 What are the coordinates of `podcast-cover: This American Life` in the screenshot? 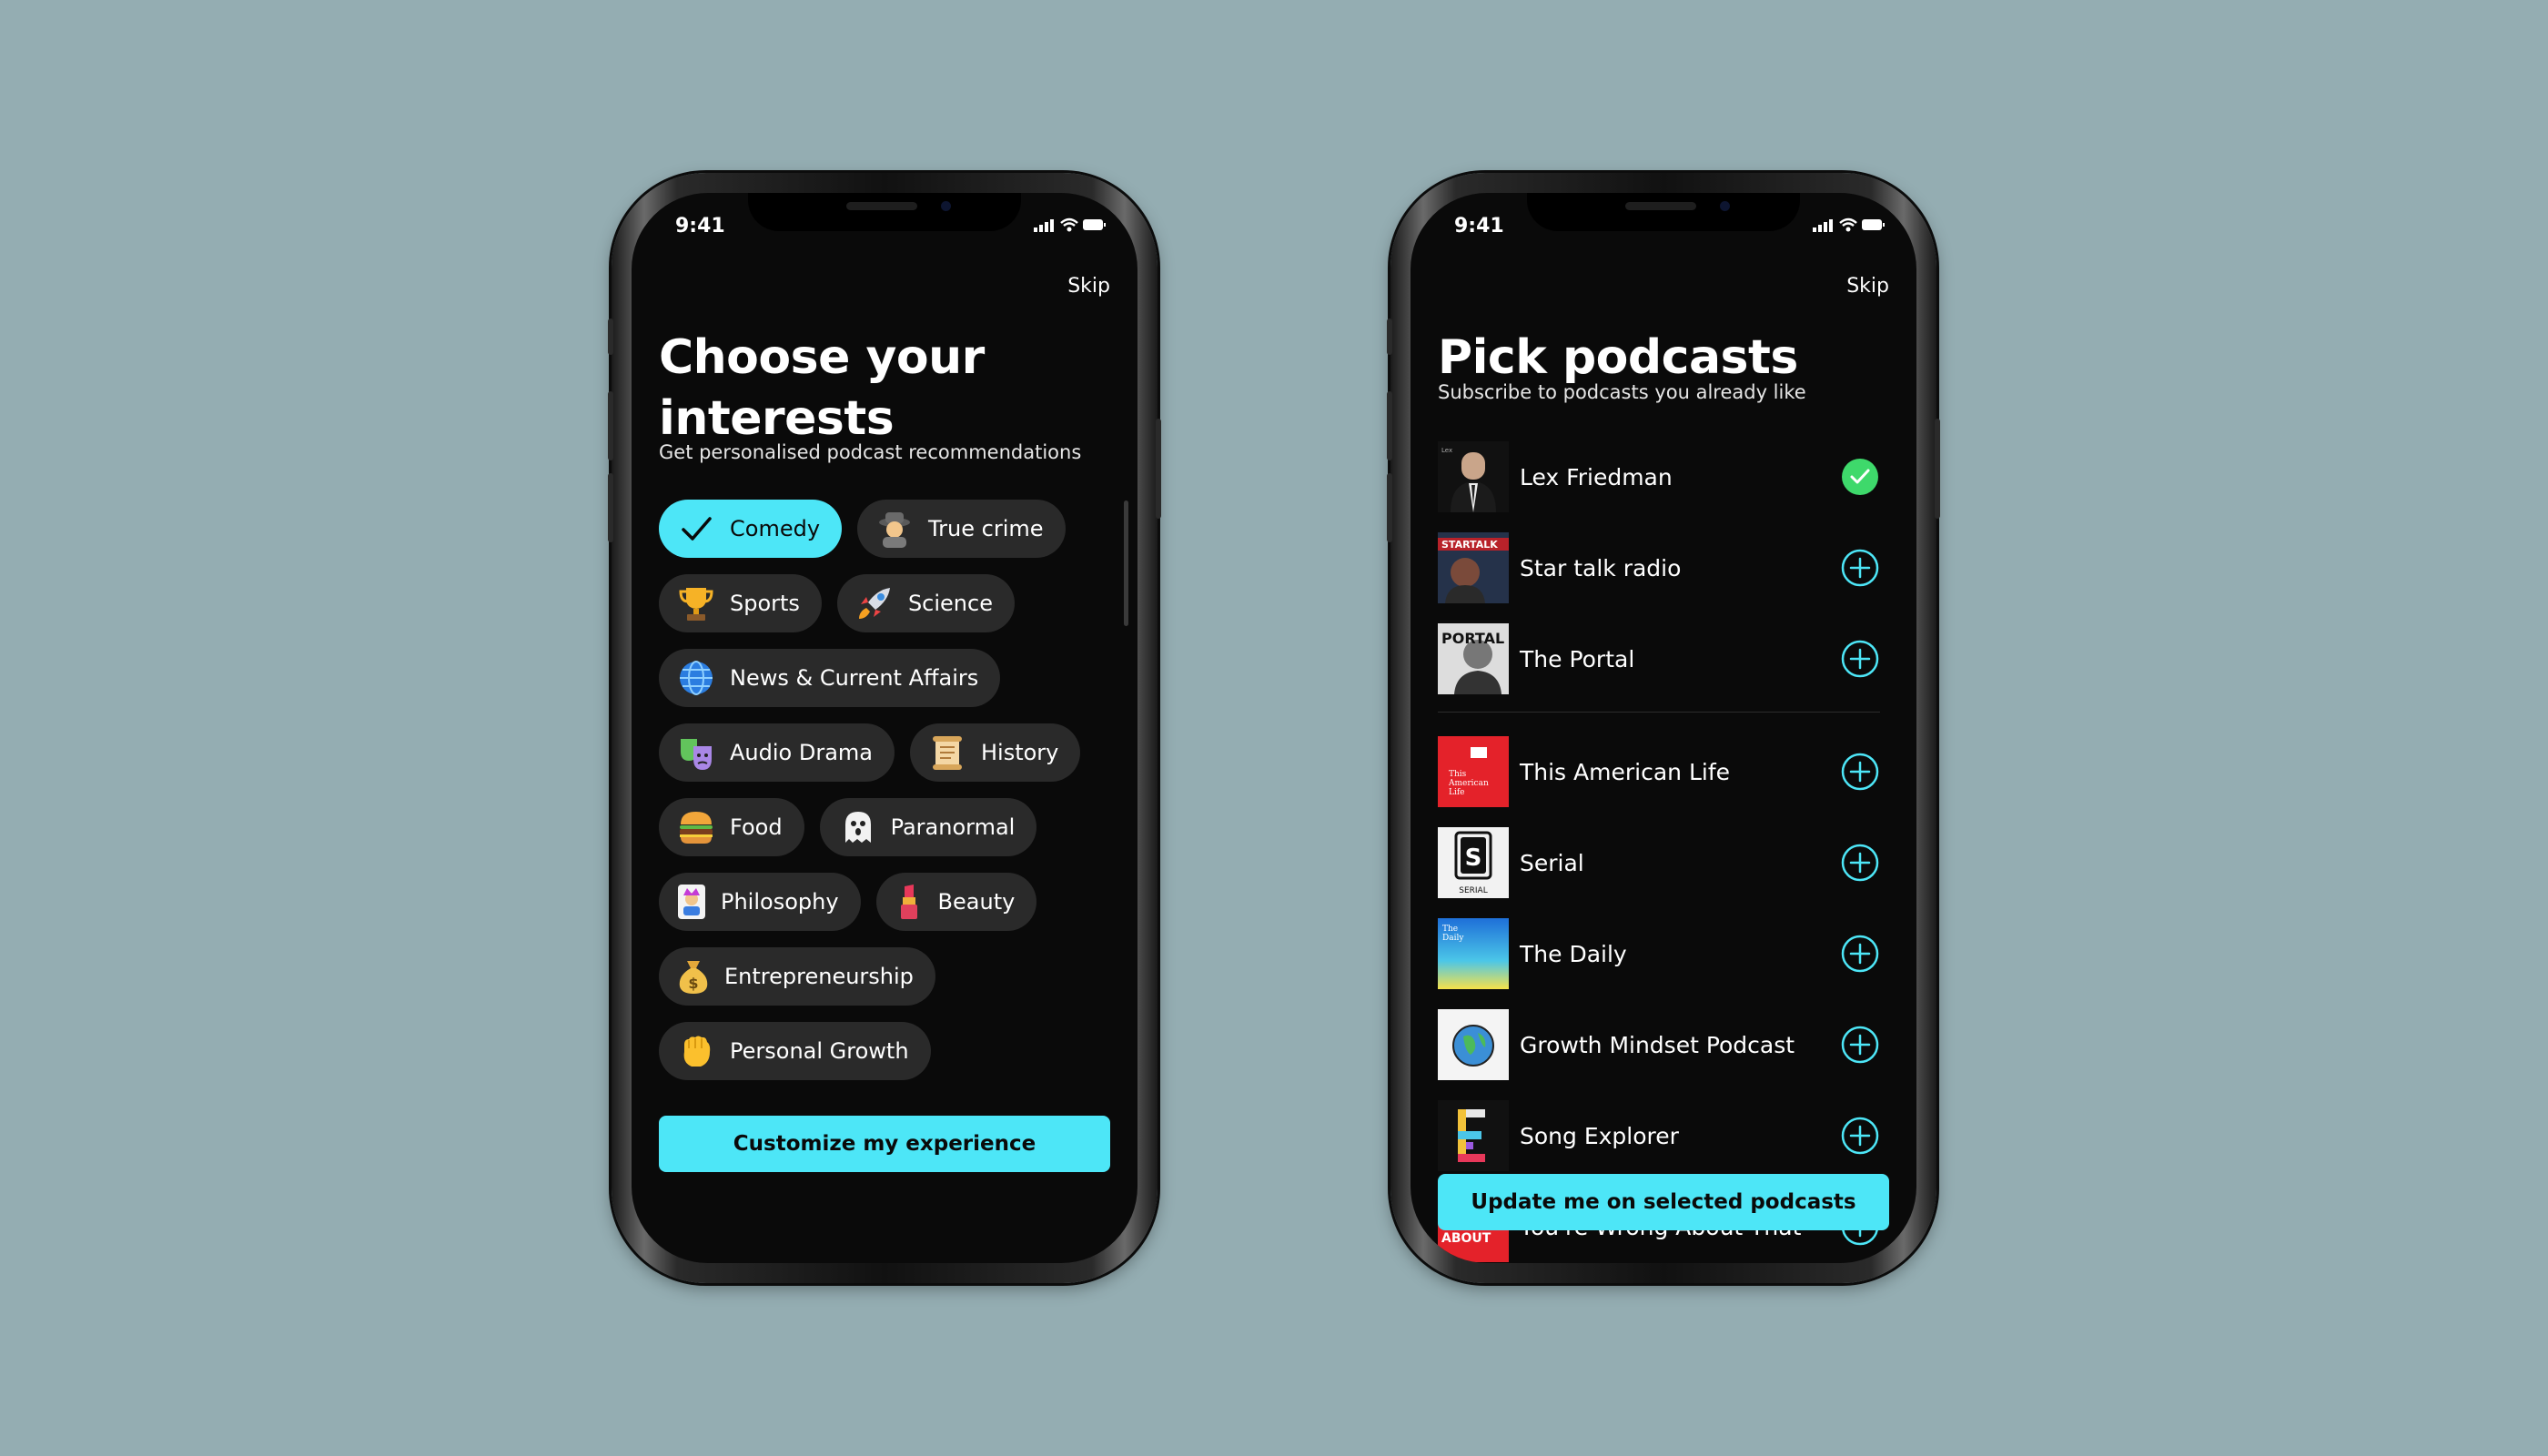 It's located at (1473, 772).